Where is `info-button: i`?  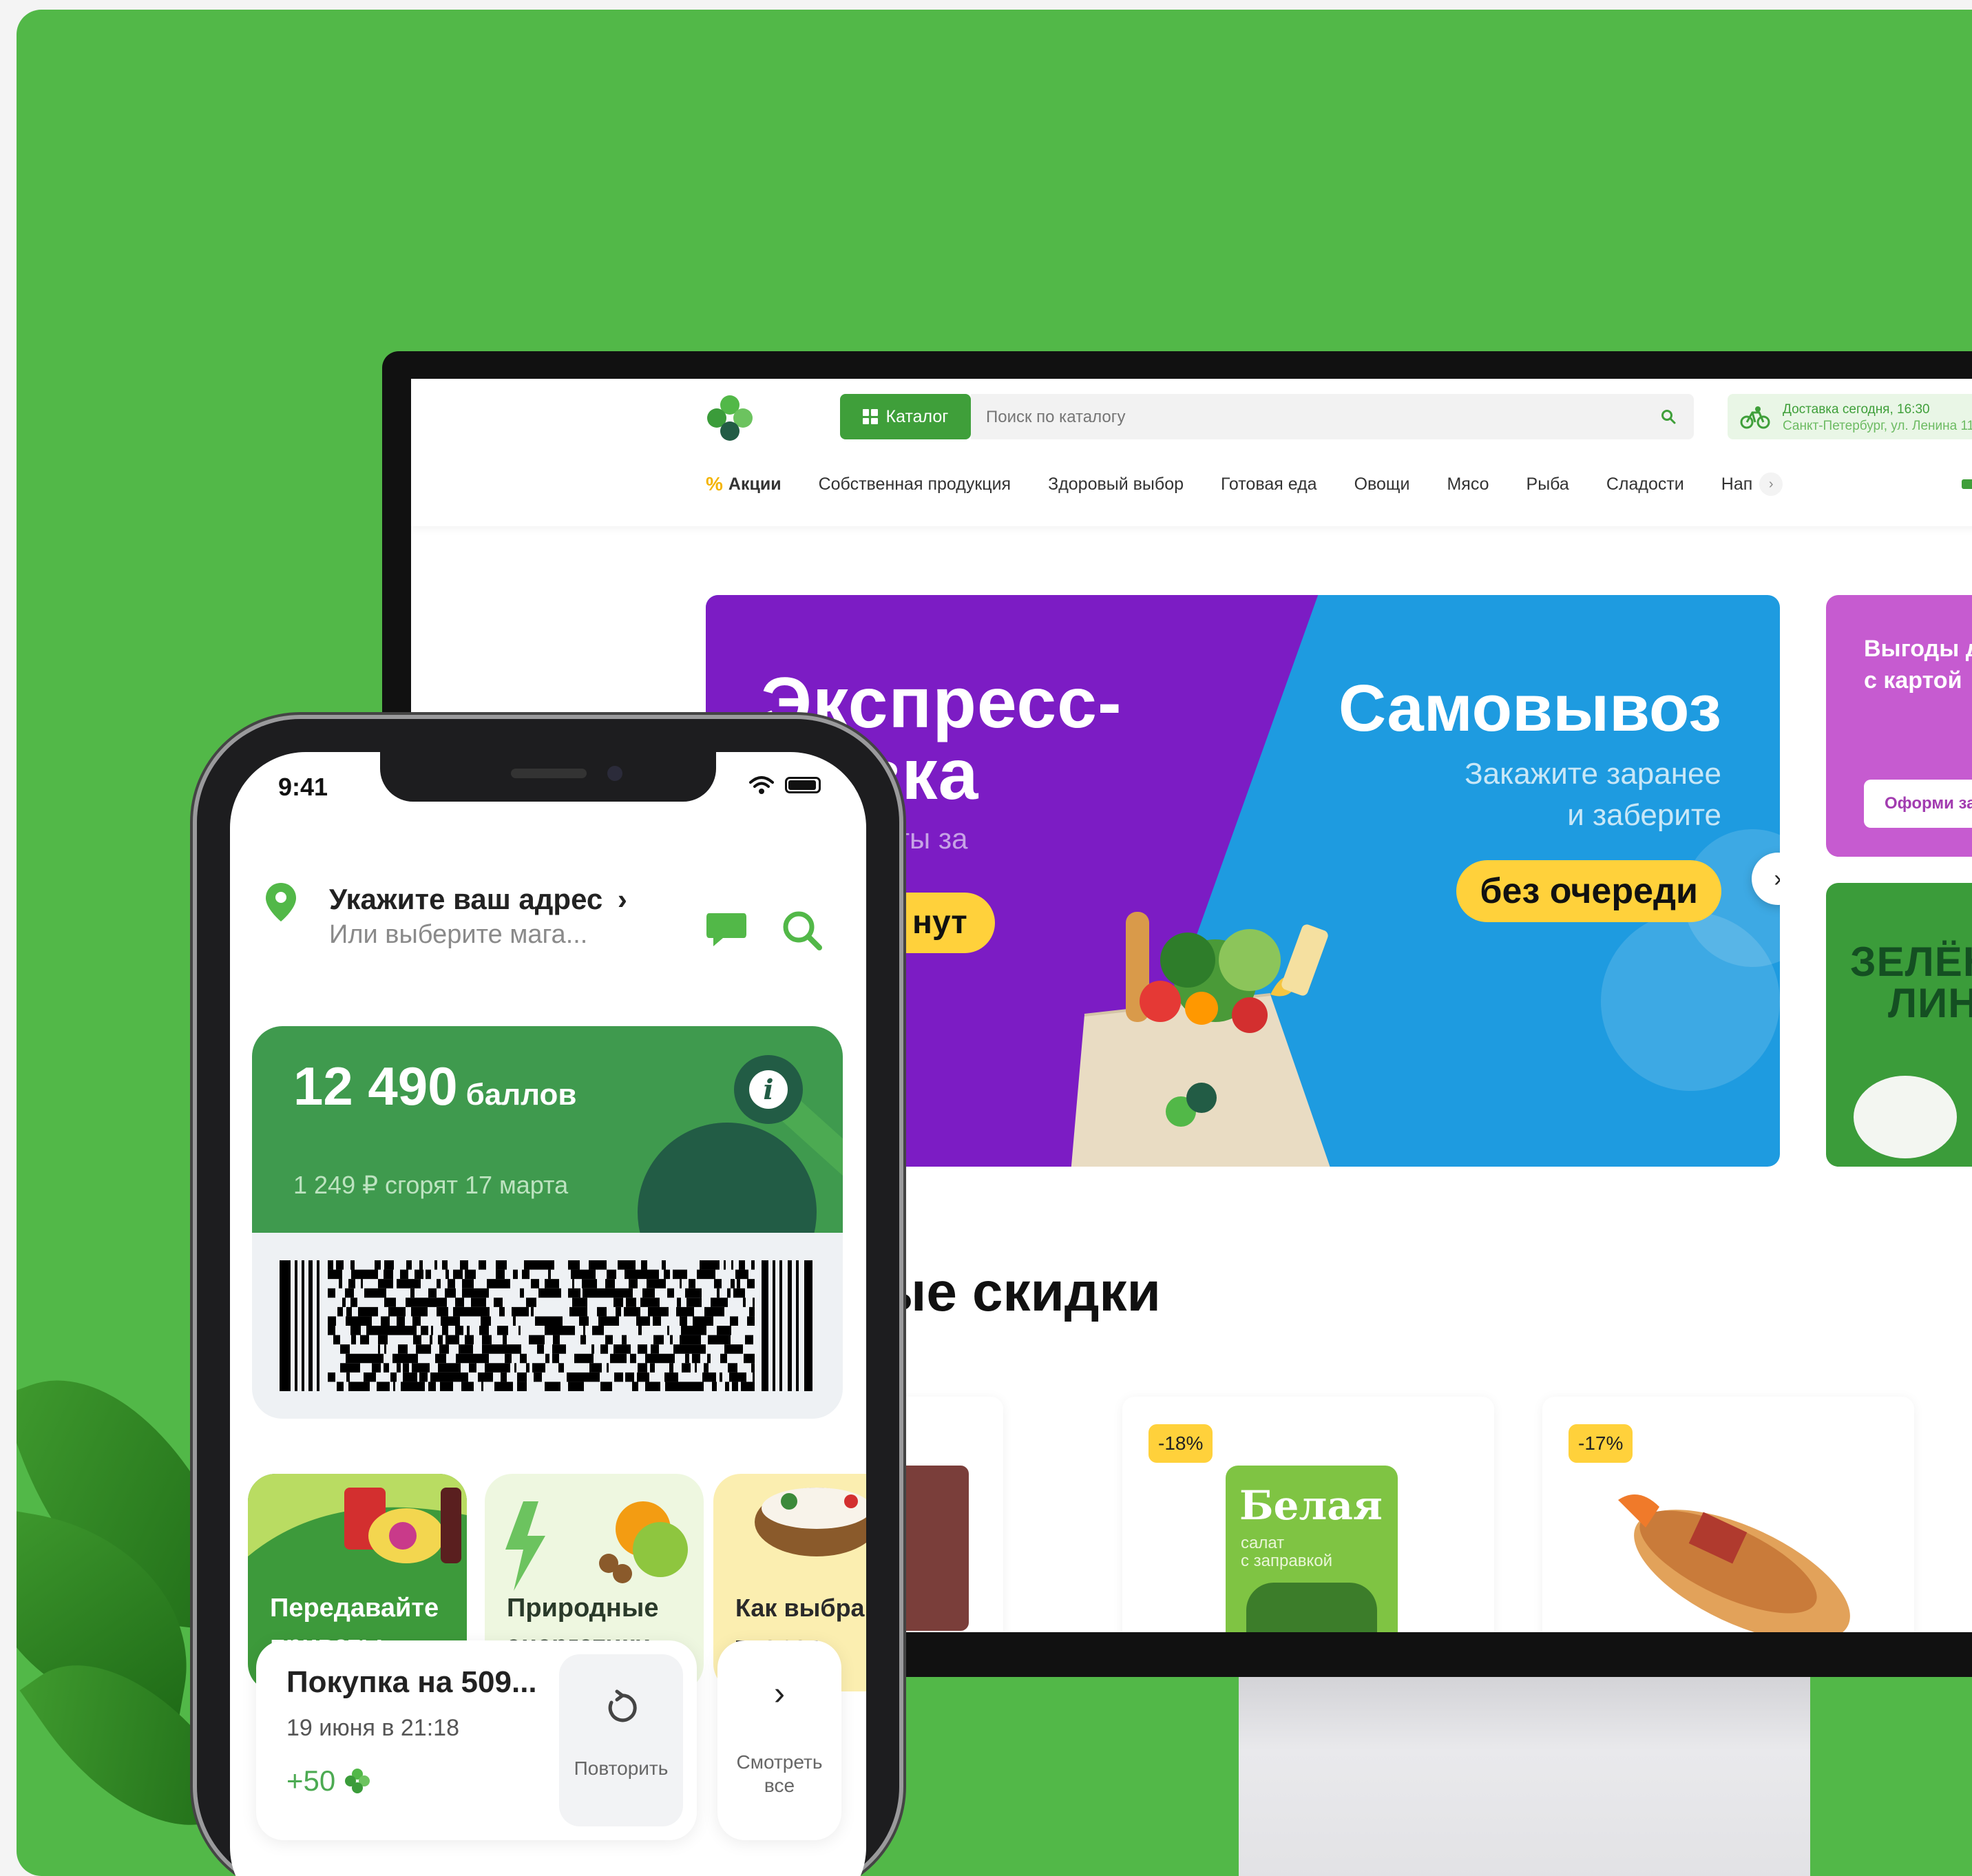 info-button: i is located at coordinates (768, 1090).